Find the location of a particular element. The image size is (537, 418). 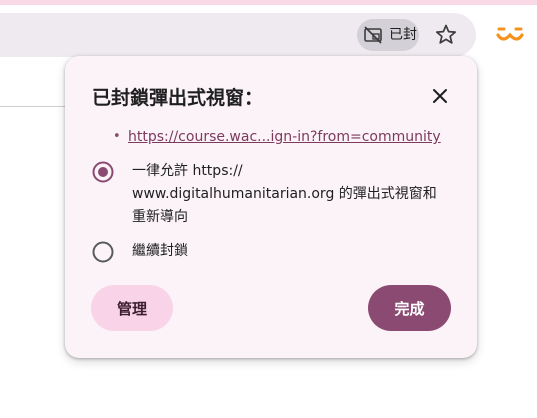

radio-unselected-icon is located at coordinates (103, 252).